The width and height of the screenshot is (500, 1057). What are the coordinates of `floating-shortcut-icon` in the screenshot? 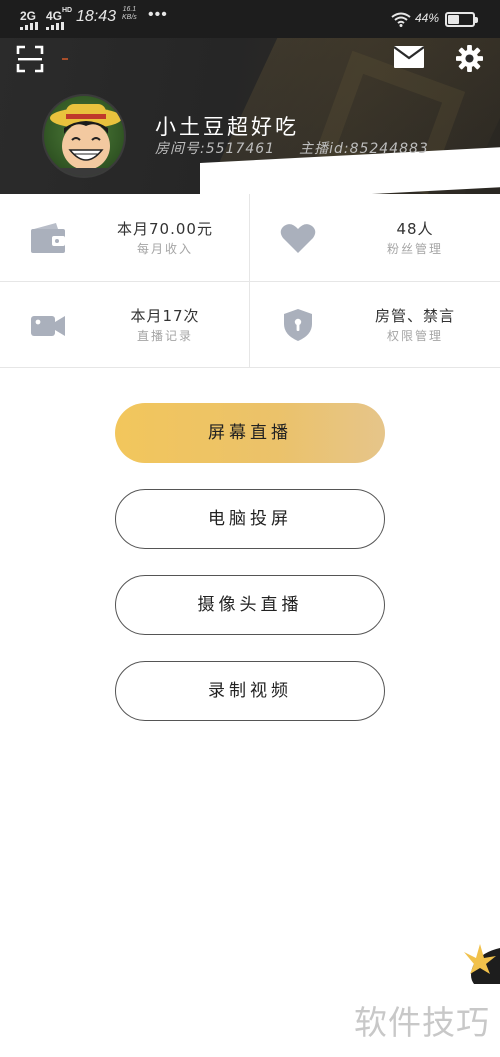 It's located at (477, 961).